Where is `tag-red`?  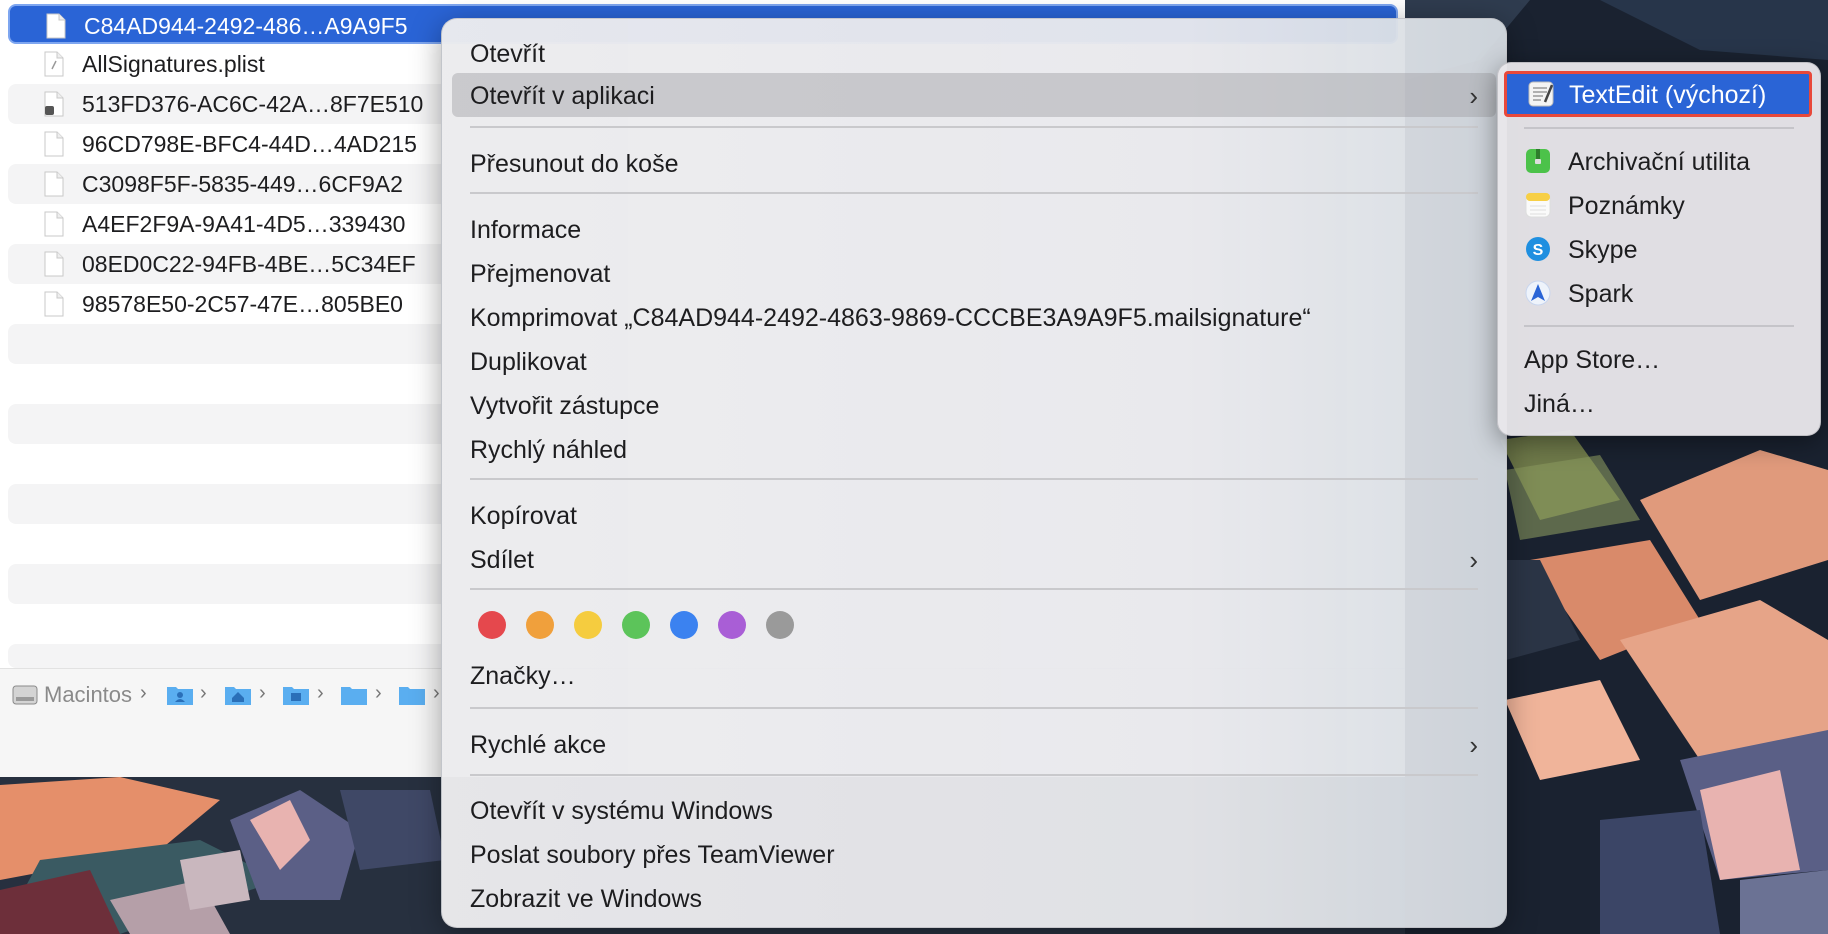 tag-red is located at coordinates (492, 625).